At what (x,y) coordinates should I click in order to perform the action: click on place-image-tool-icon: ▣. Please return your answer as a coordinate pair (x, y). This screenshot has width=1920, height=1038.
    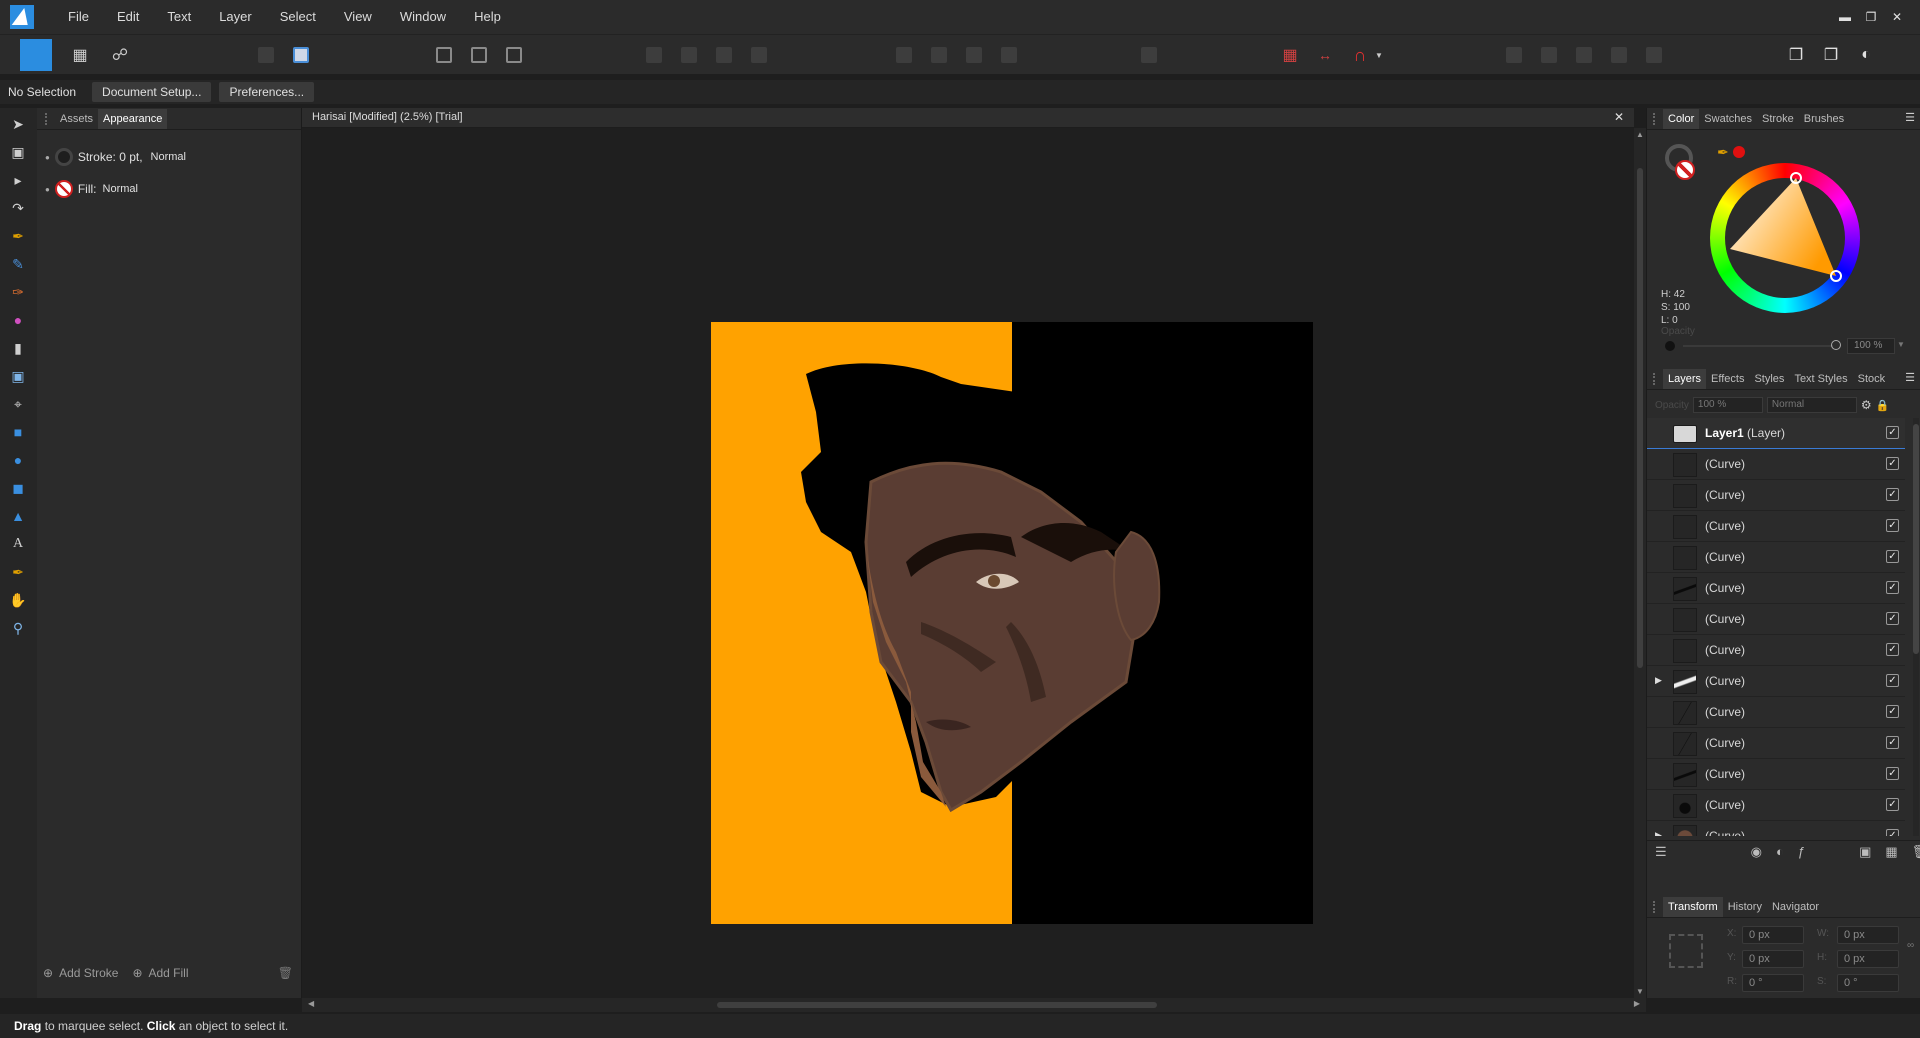
    Looking at the image, I should click on (18, 376).